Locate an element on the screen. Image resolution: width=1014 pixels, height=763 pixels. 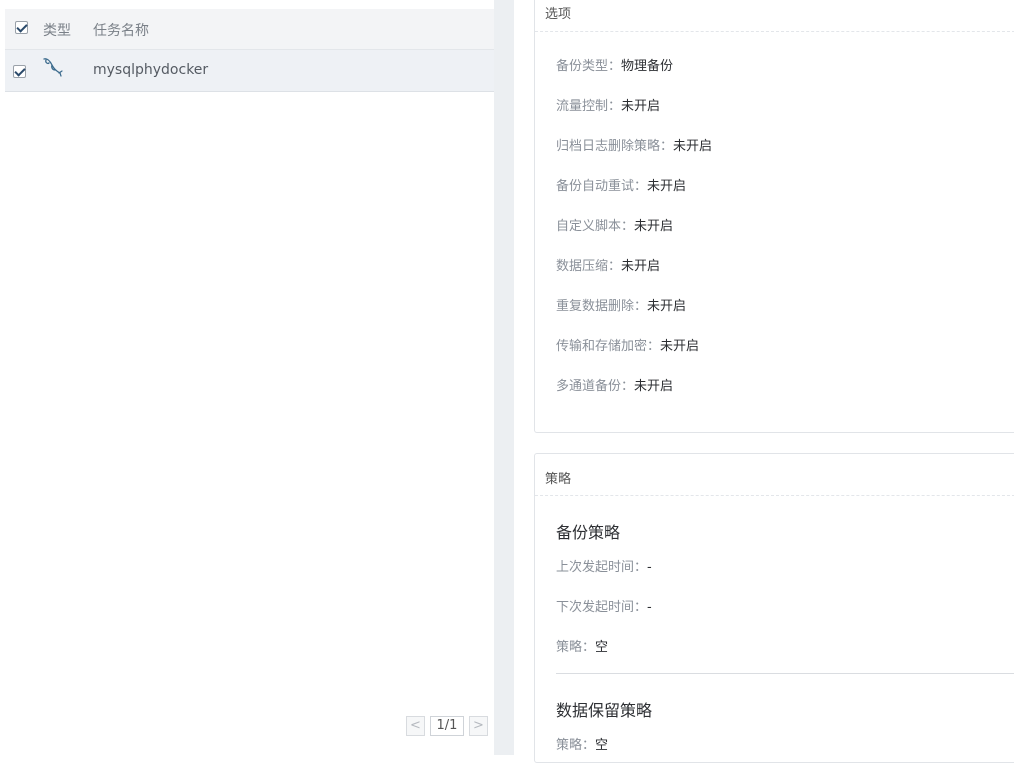
option-dedup: 重复数据删除：未开启 is located at coordinates (621, 306).